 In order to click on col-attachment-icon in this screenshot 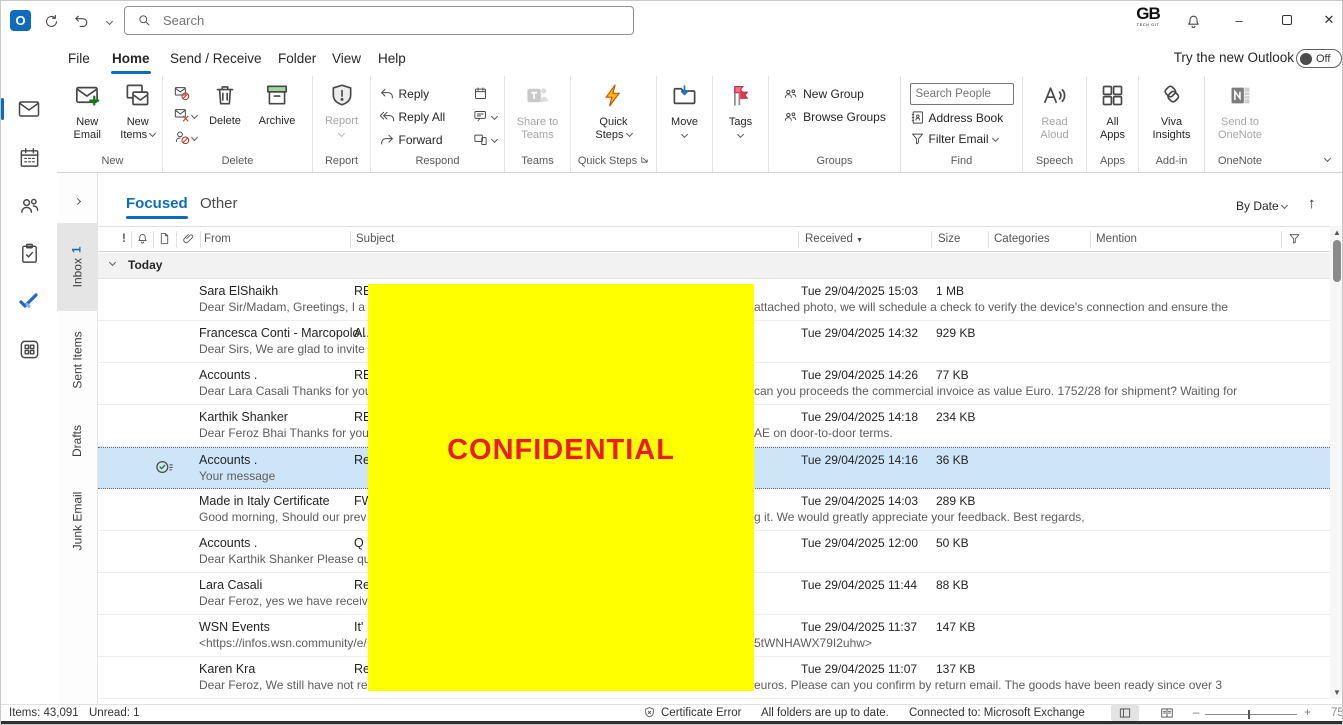, I will do `click(188, 240)`.